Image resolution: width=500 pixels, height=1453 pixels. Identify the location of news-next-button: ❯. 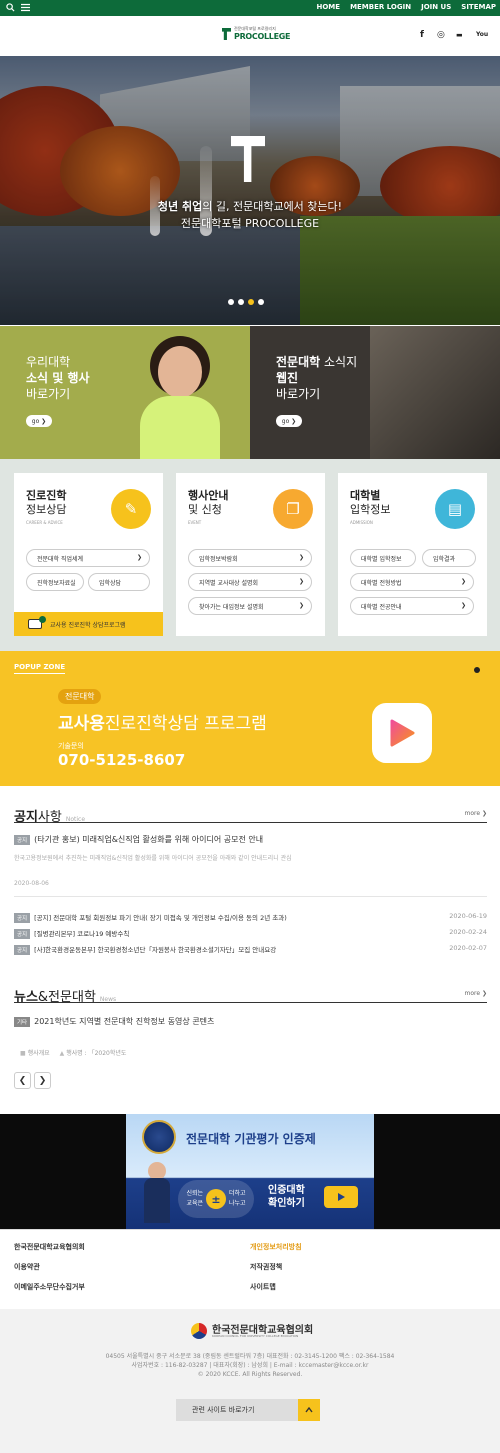
(42, 1080).